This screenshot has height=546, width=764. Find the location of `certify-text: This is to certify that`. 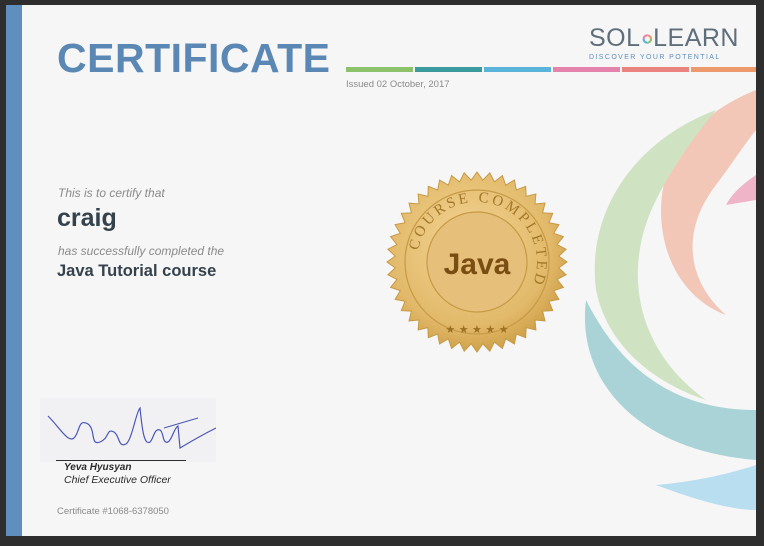

certify-text: This is to certify that is located at coordinates (111, 193).